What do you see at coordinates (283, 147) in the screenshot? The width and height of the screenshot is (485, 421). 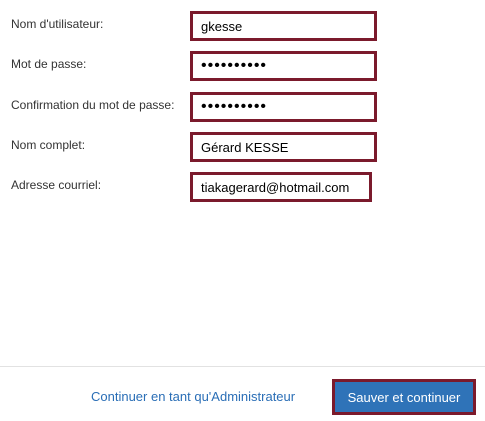 I see `full-name-field` at bounding box center [283, 147].